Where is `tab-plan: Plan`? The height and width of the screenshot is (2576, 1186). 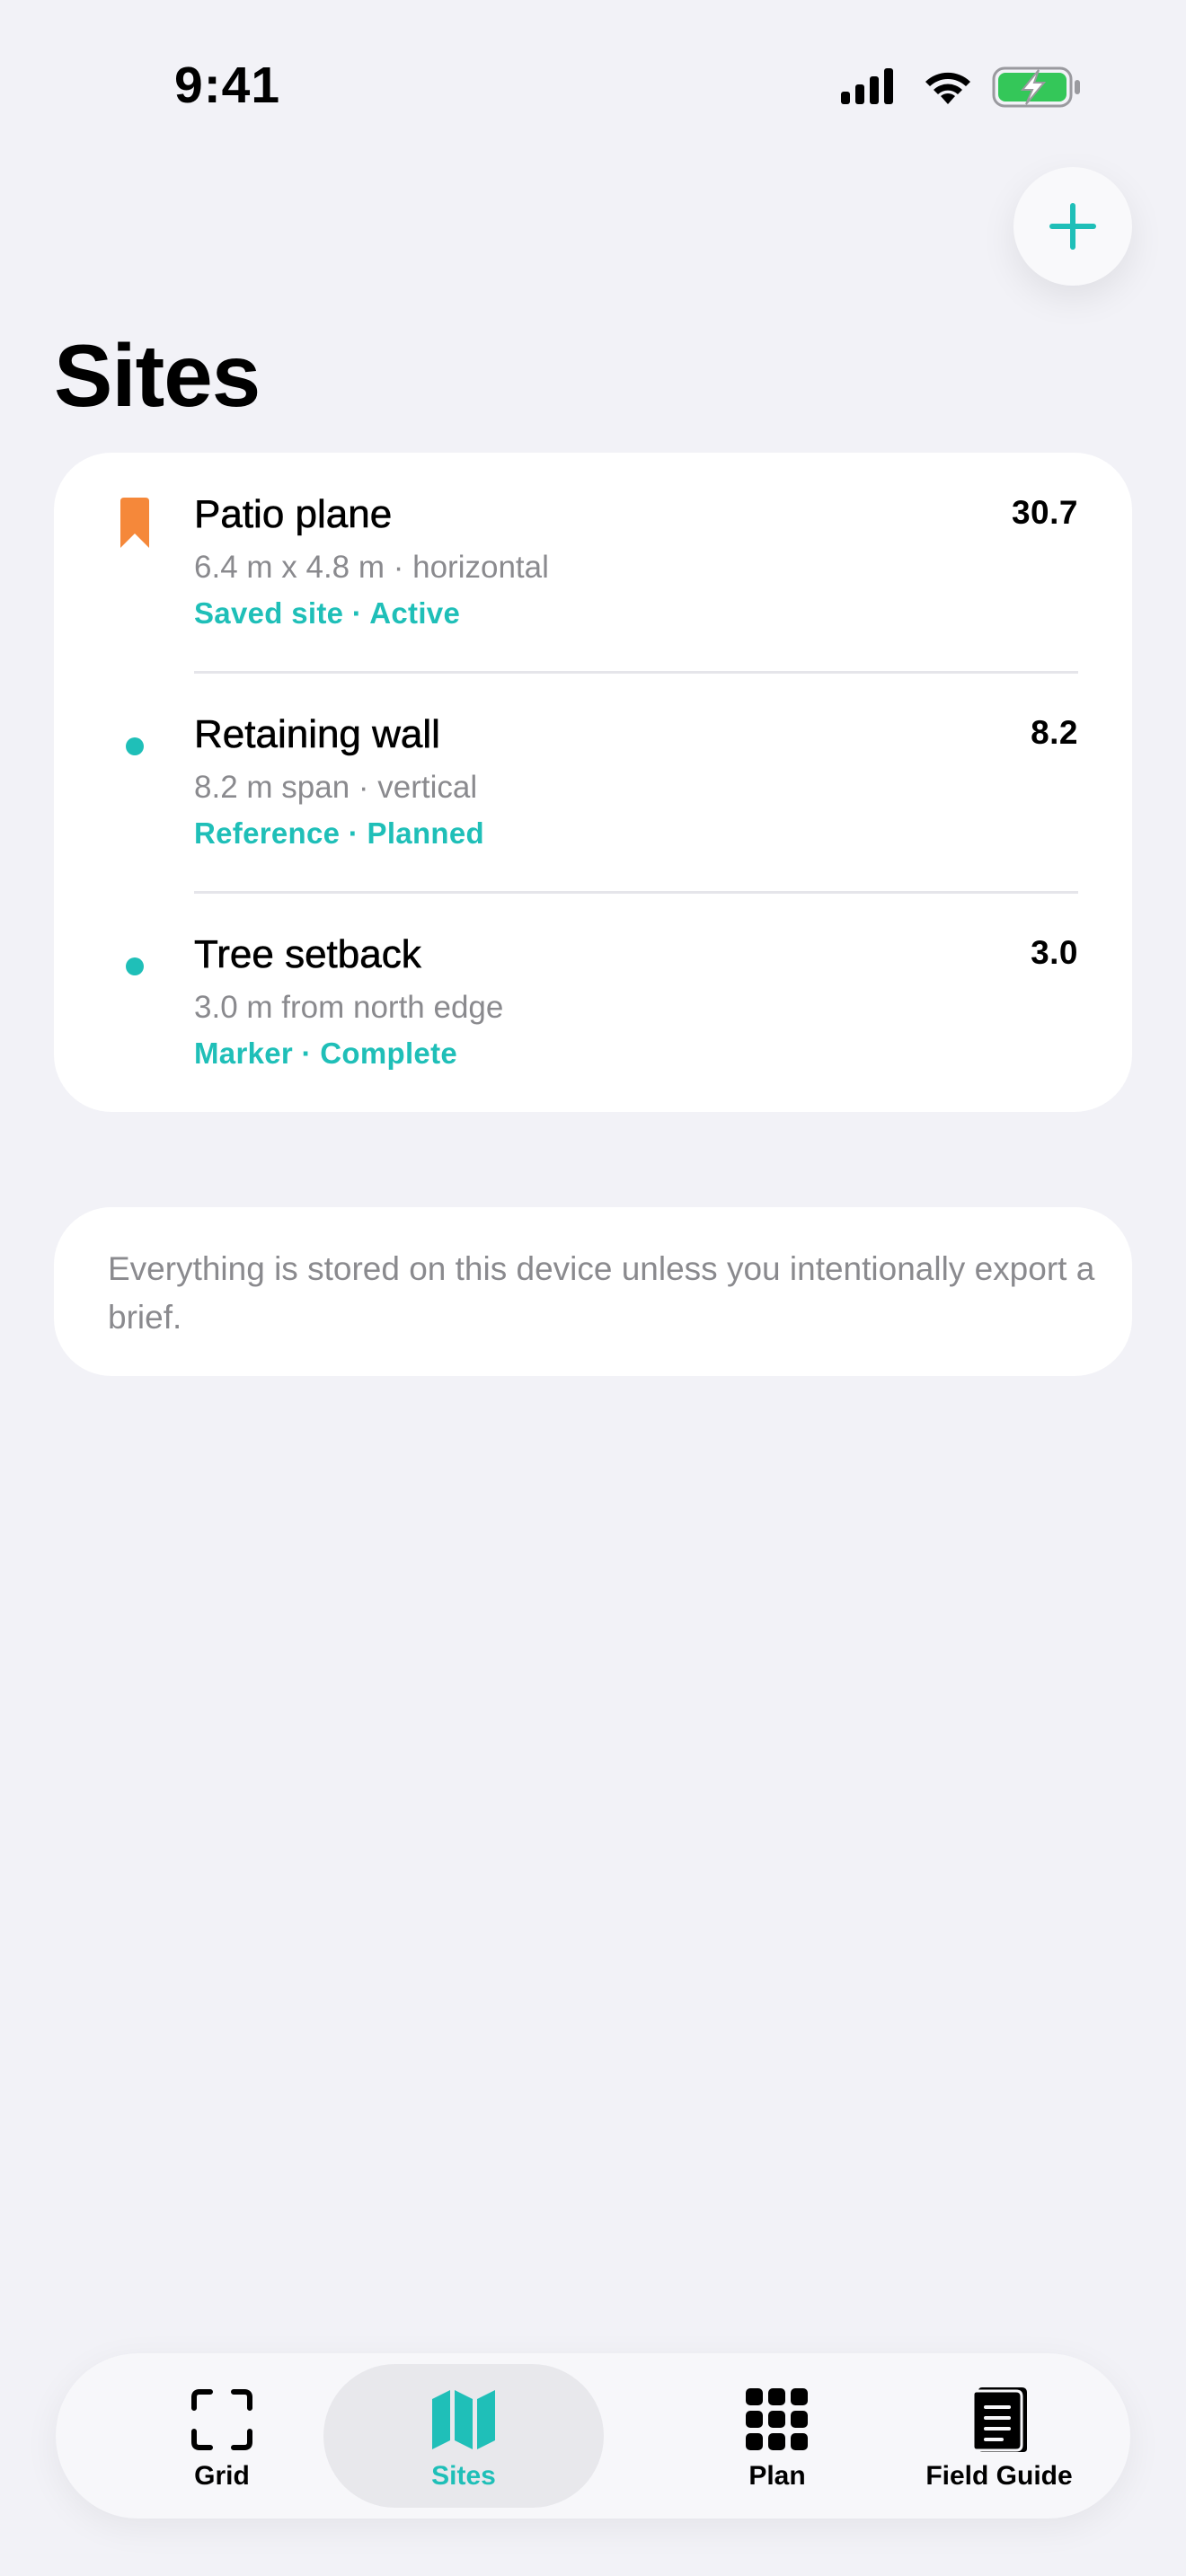 tab-plan: Plan is located at coordinates (777, 2436).